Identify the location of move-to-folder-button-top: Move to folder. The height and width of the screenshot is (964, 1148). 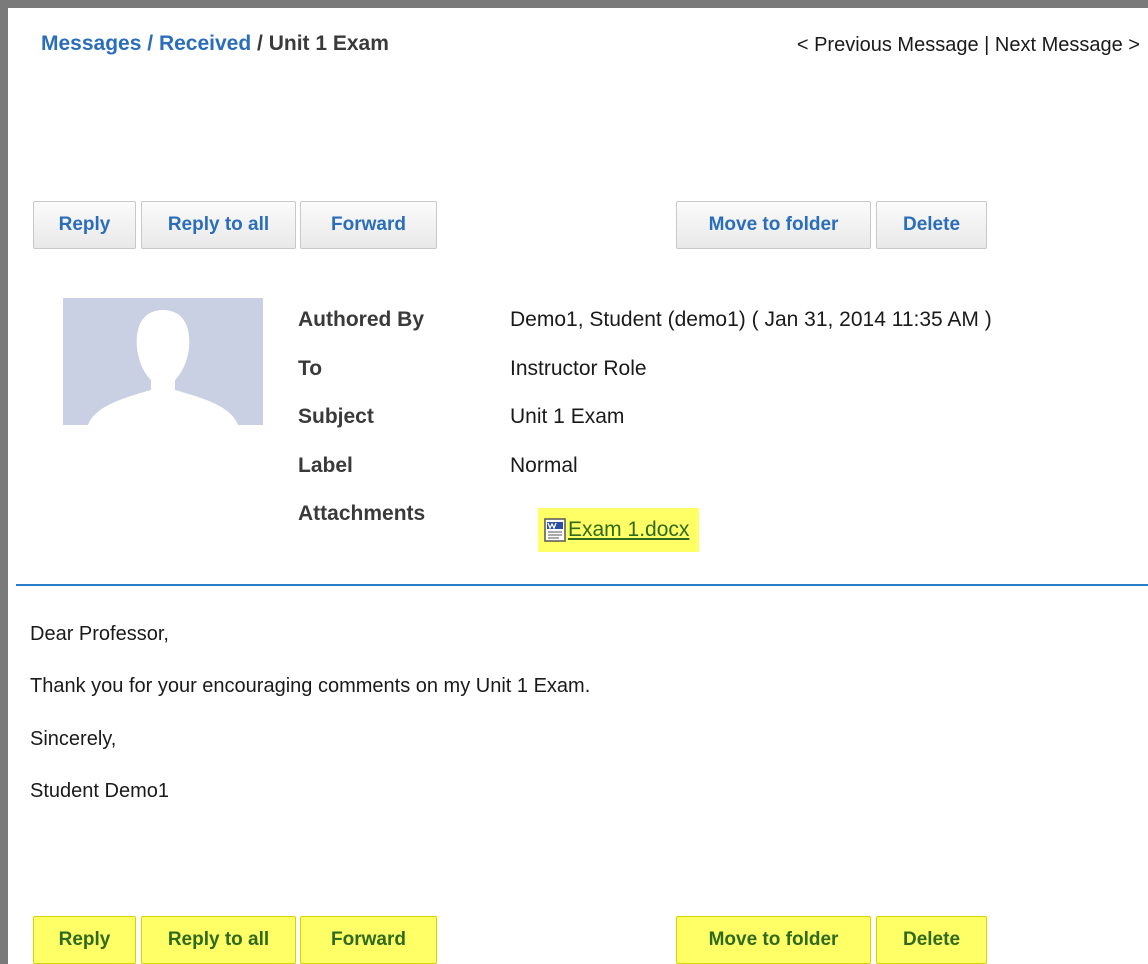
(773, 225).